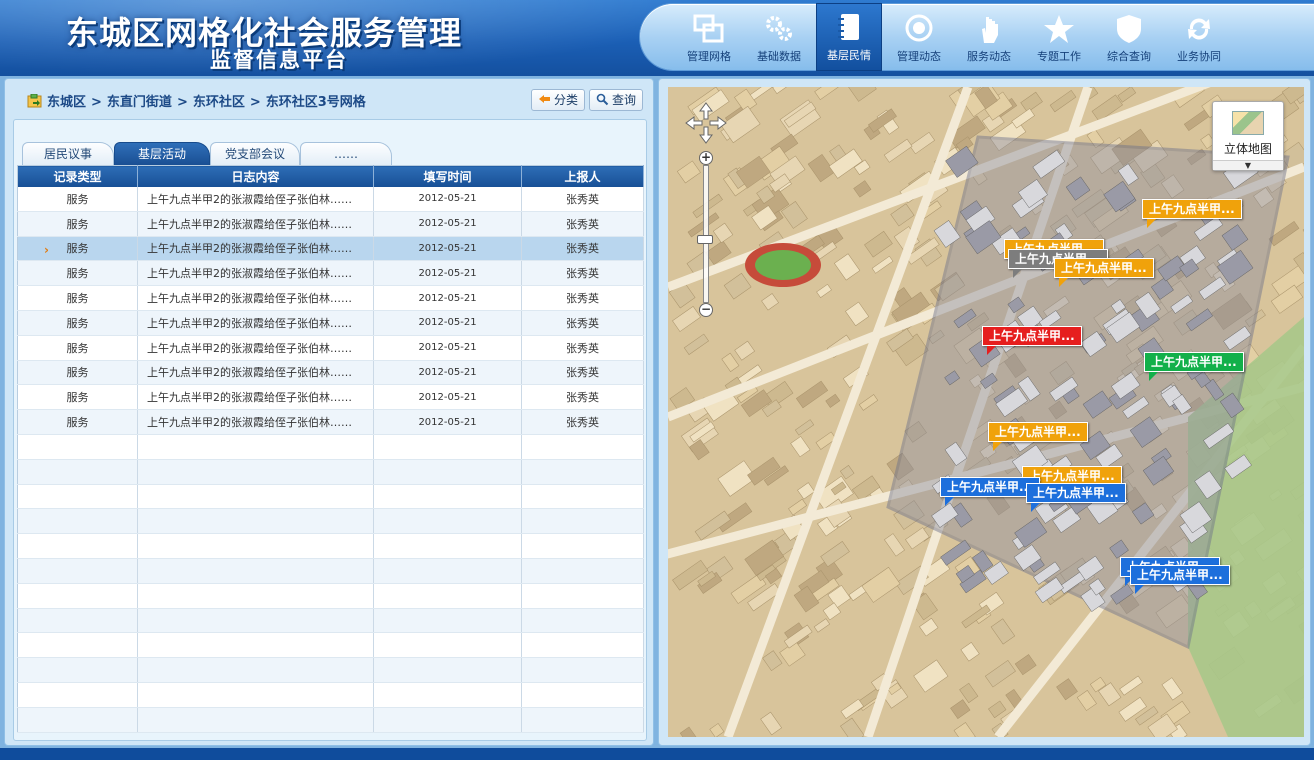 This screenshot has height=760, width=1314. What do you see at coordinates (162, 153) in the screenshot?
I see `tab-1: 基层活动` at bounding box center [162, 153].